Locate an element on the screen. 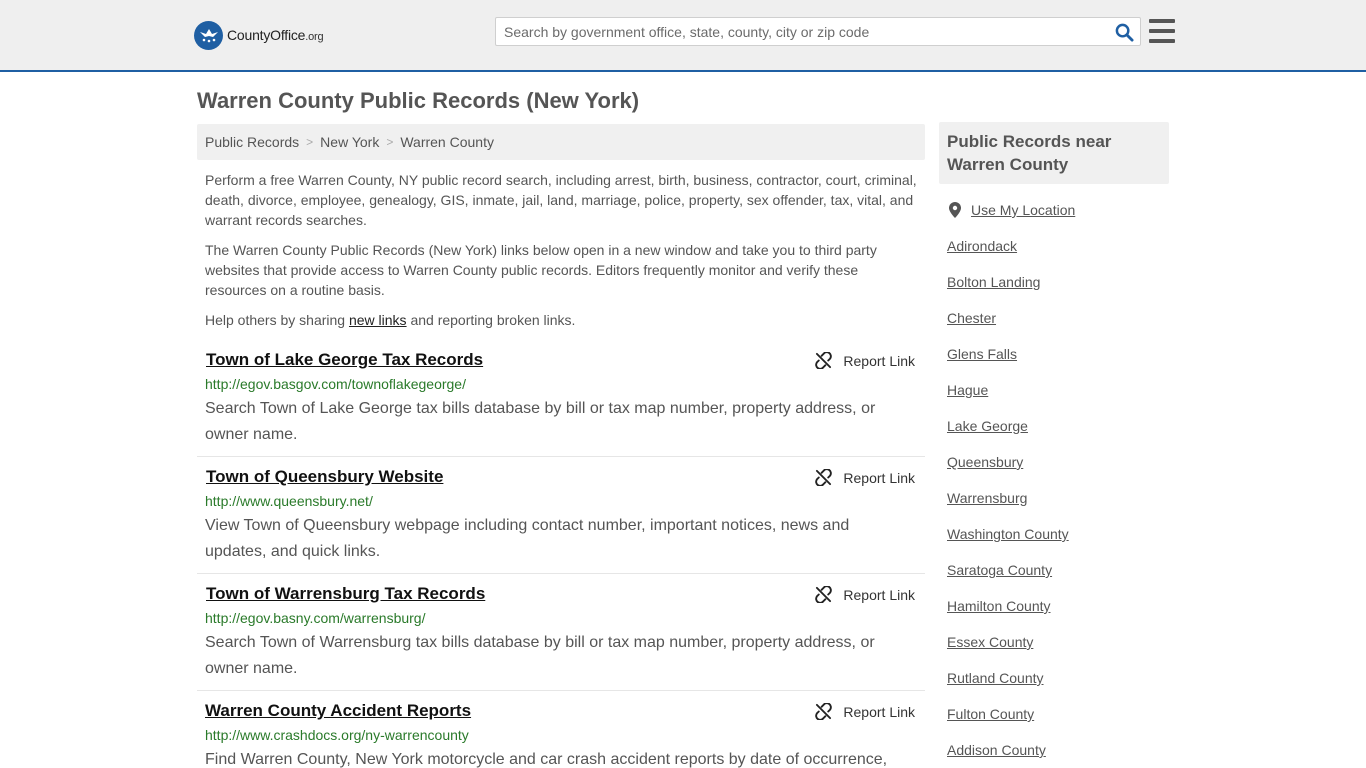 This screenshot has width=1366, height=768. record-title-link: Town of Queensbury Website is located at coordinates (324, 477).